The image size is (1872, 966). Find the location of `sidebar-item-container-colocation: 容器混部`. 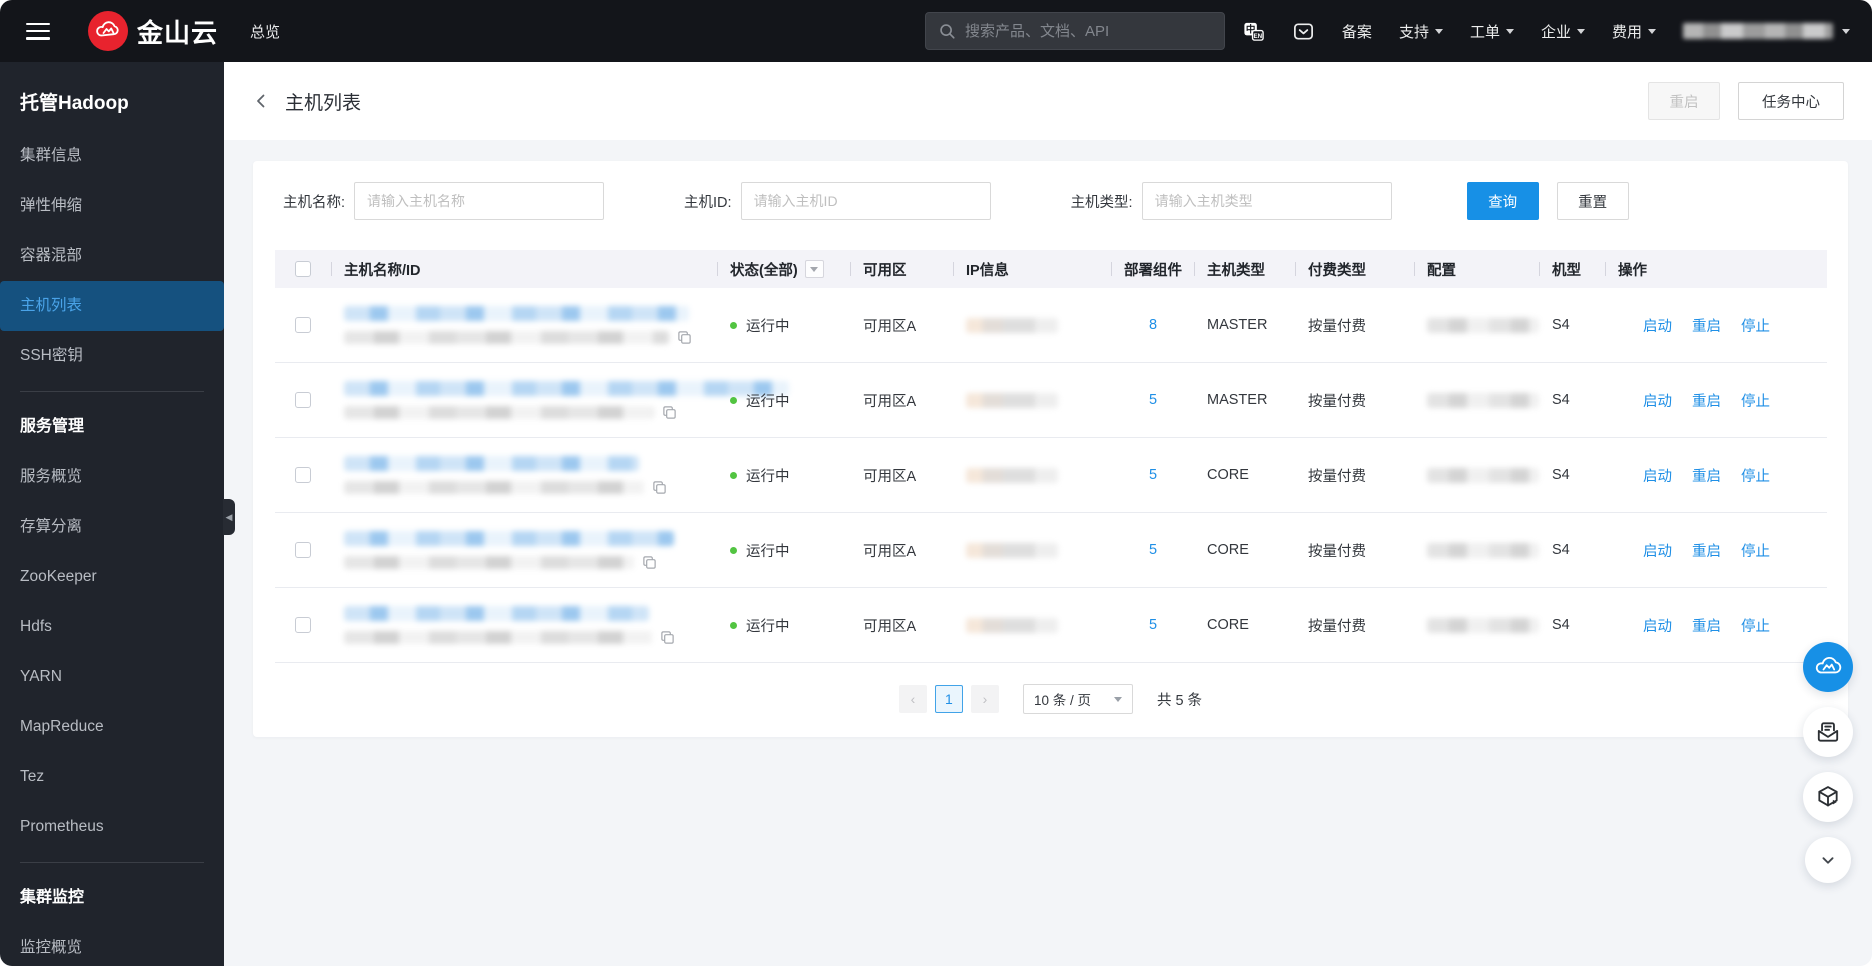

sidebar-item-container-colocation: 容器混部 is located at coordinates (112, 256).